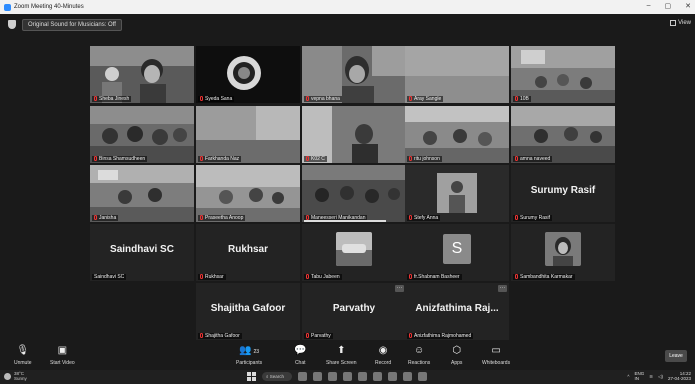 Image resolution: width=695 pixels, height=384 pixels. I want to click on minimize-button: –, so click(649, 6).